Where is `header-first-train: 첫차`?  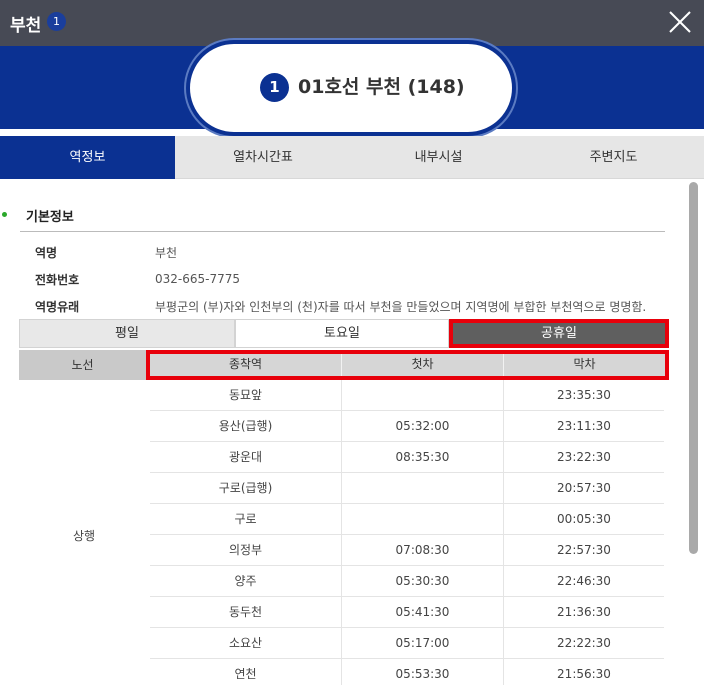 header-first-train: 첫차 is located at coordinates (423, 365).